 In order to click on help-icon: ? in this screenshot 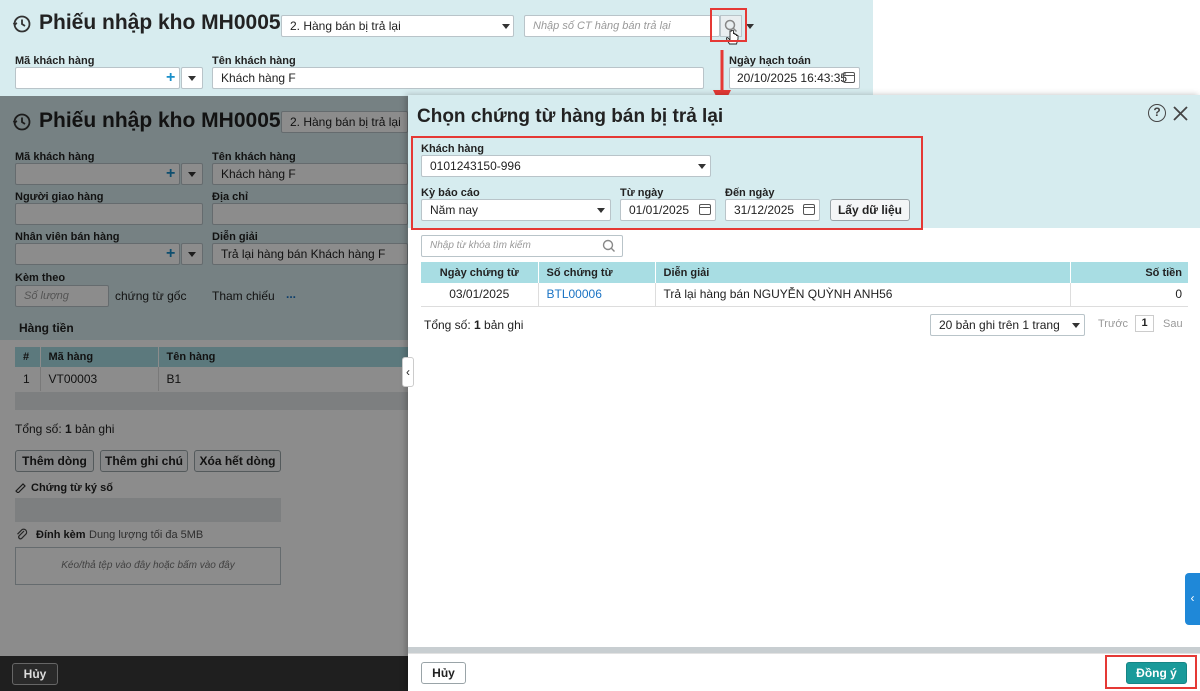, I will do `click(1157, 113)`.